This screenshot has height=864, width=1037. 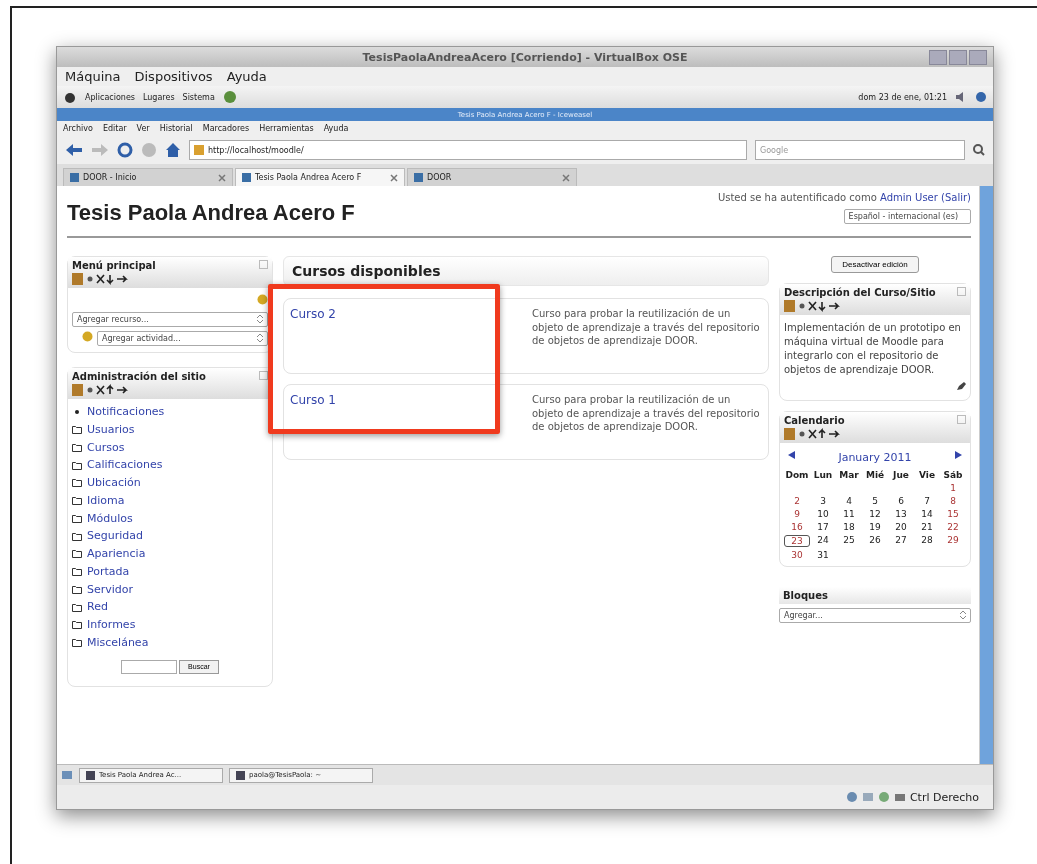 What do you see at coordinates (953, 514) in the screenshot?
I see `calendar-day: 15` at bounding box center [953, 514].